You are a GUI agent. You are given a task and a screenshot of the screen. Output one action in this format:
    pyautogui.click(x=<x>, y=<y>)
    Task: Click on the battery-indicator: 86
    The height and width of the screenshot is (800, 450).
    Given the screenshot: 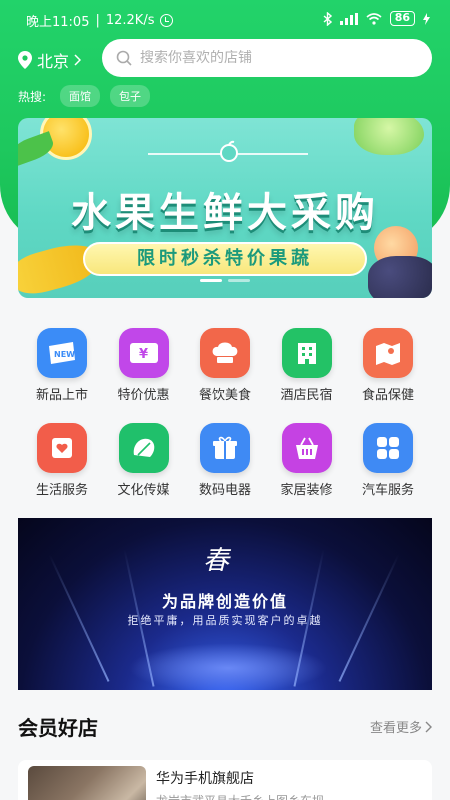 What is the action you would take?
    pyautogui.click(x=402, y=18)
    